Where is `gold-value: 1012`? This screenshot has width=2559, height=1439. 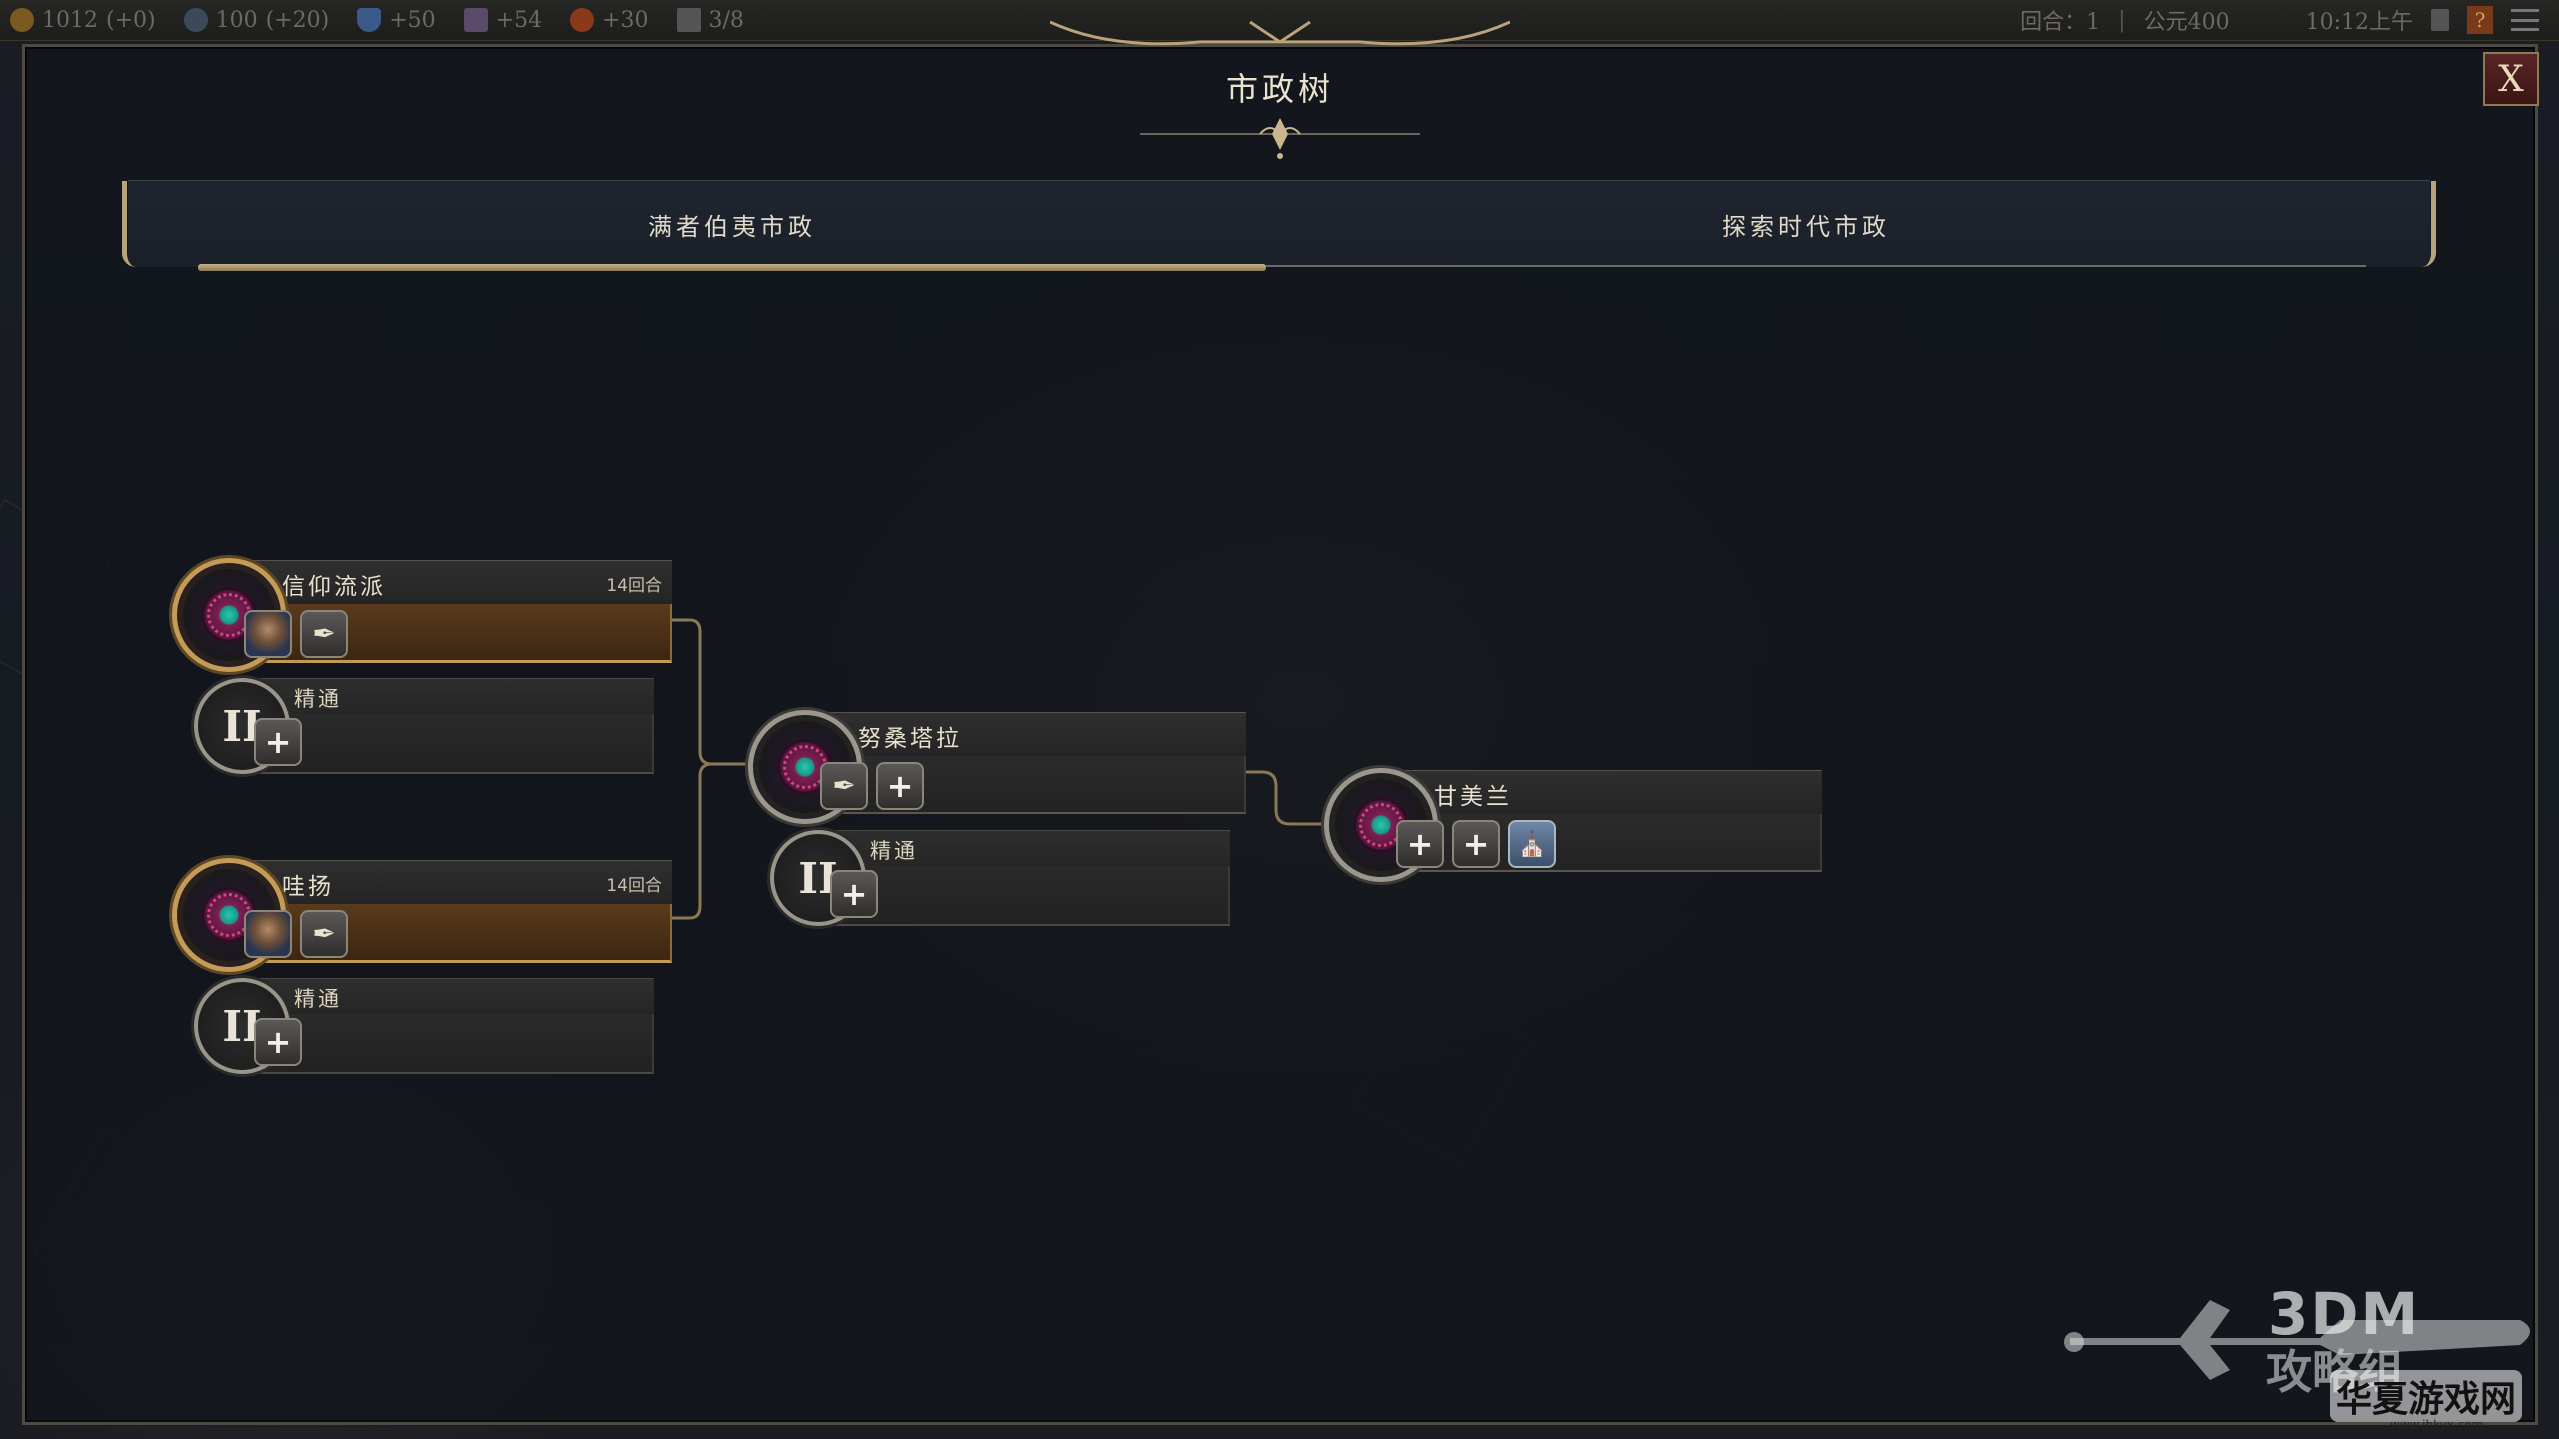
gold-value: 1012 is located at coordinates (70, 20).